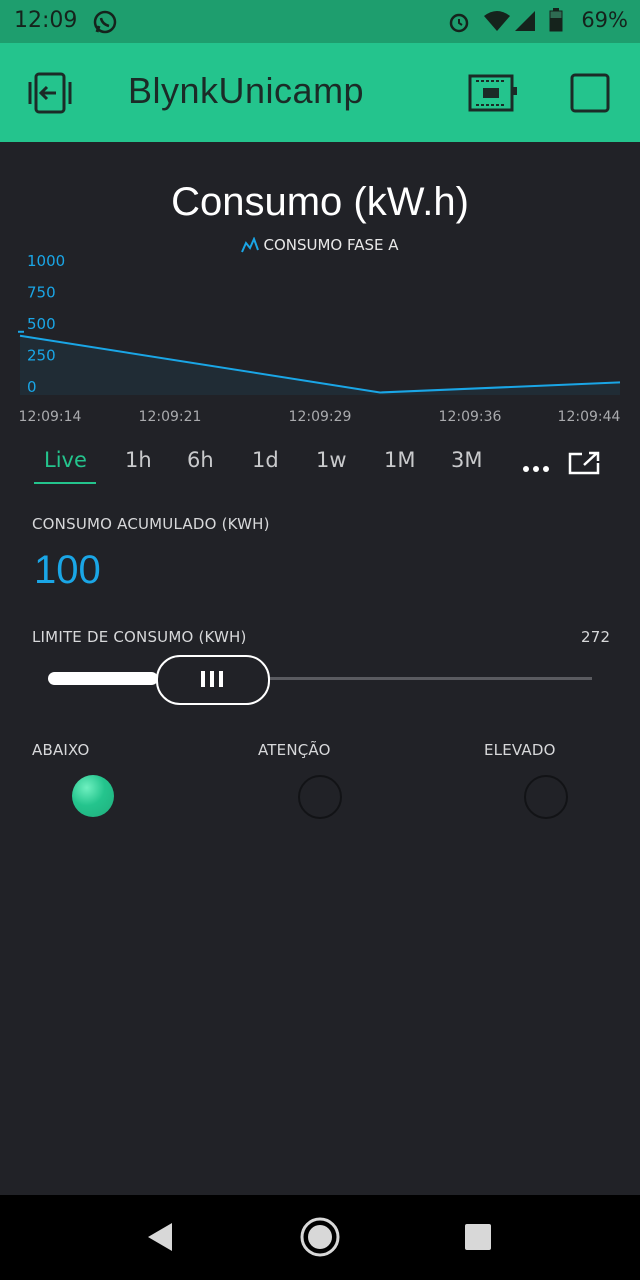  I want to click on led-elevado, so click(546, 797).